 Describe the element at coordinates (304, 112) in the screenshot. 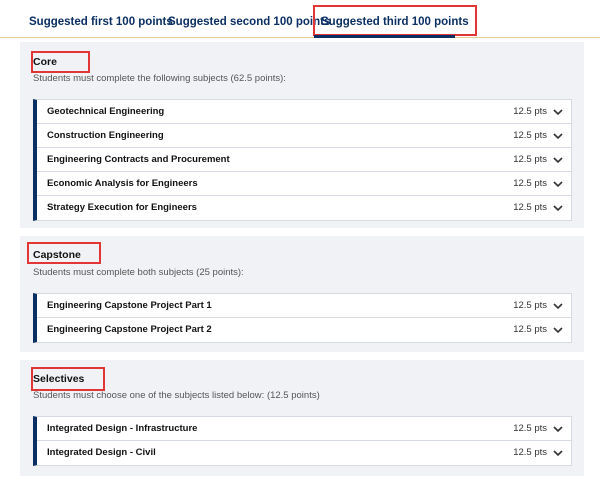

I see `subject-row: Geotechnical Engineering 12.5 pts` at that location.